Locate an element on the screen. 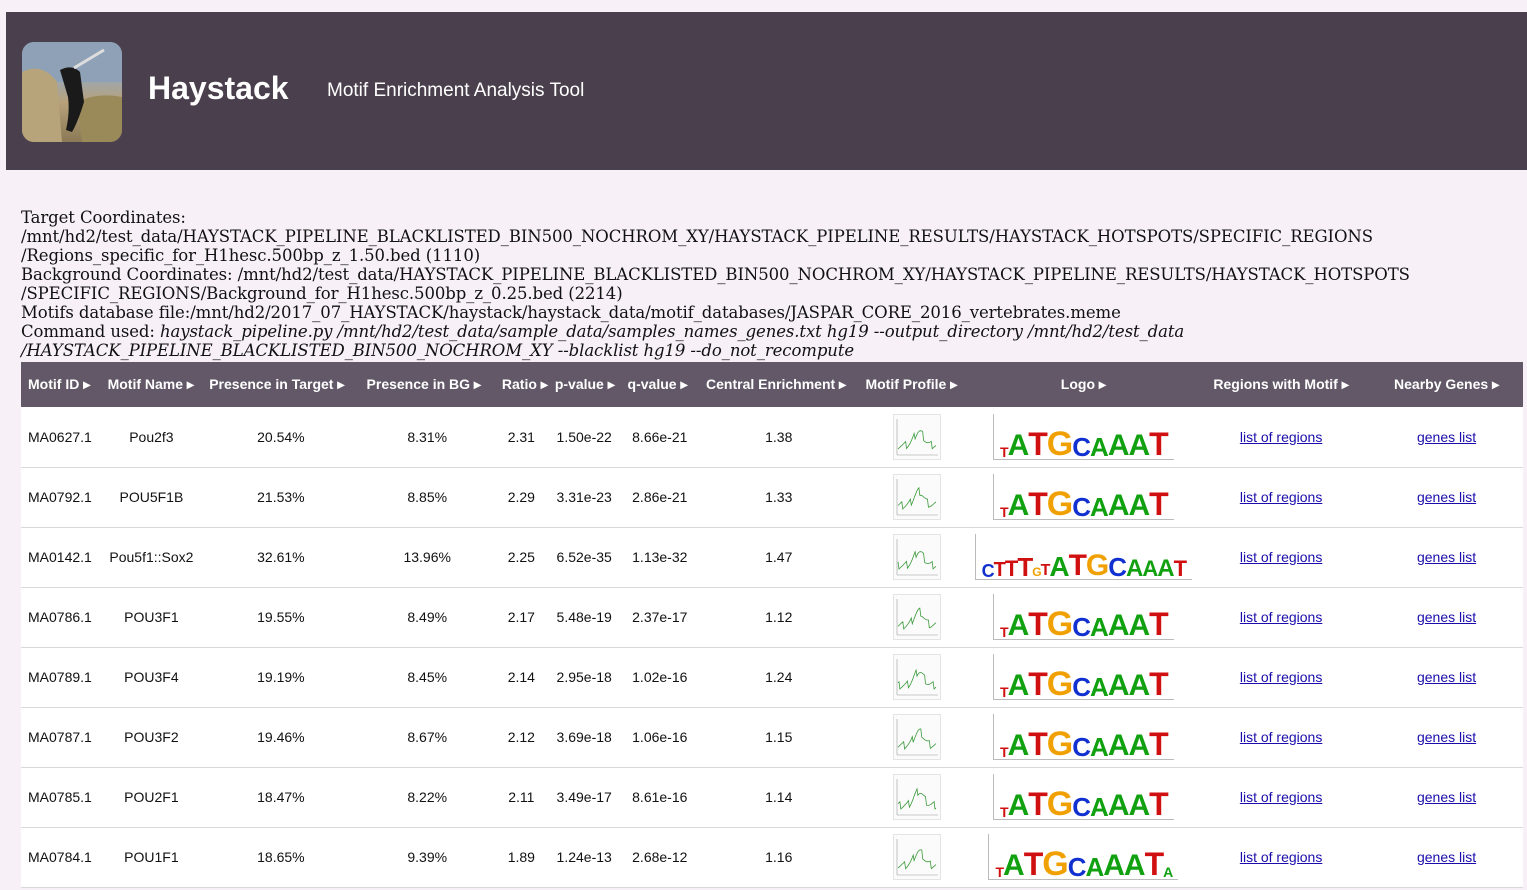 This screenshot has height=890, width=1527. col-motif-name: Motif Name ▸ is located at coordinates (152, 384).